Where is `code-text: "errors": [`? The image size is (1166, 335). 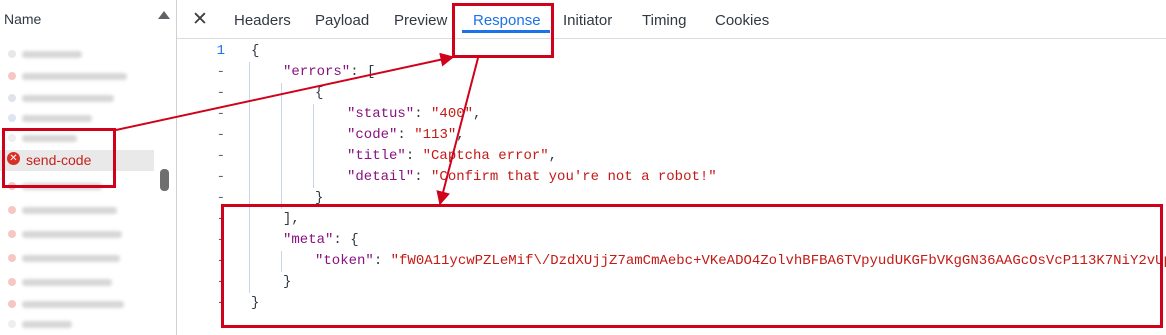
code-text: "errors": [ is located at coordinates (329, 72).